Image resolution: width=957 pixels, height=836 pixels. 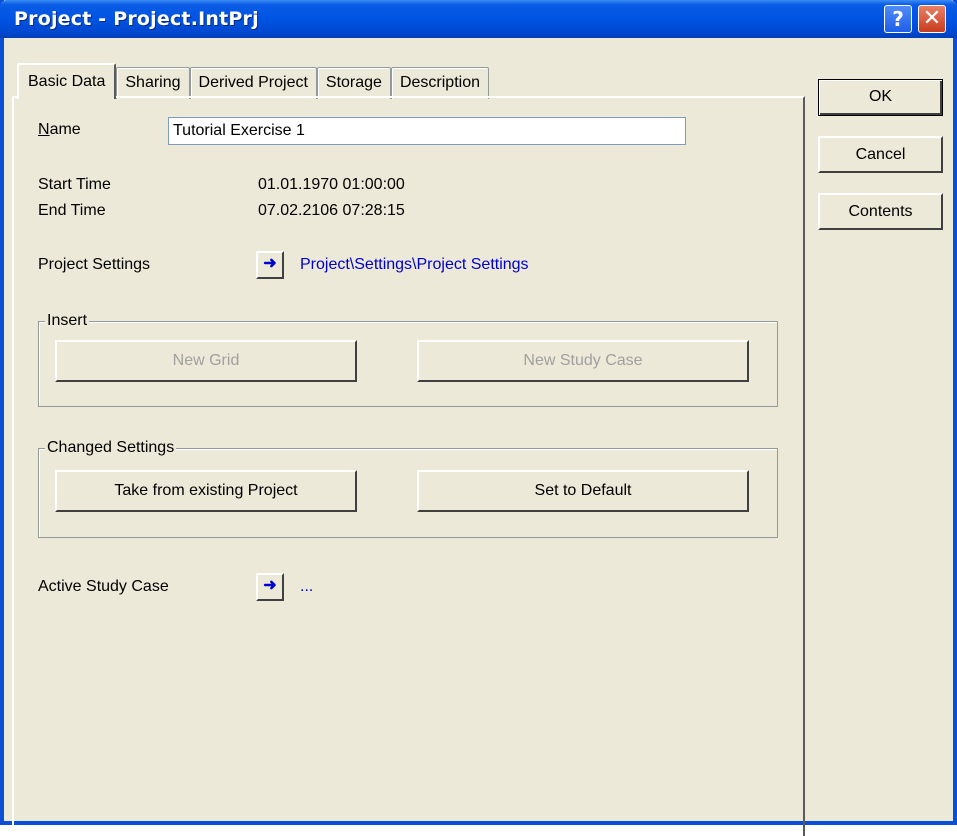 I want to click on new-grid-label: New Grid, so click(x=206, y=360).